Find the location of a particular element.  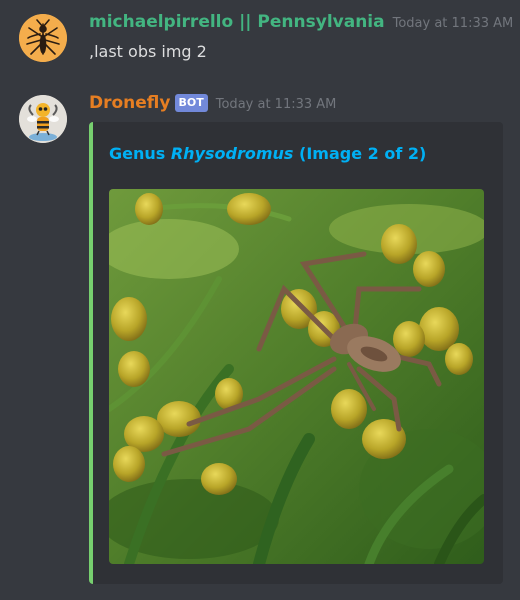

embed-title: Genus Rhysodromus (Image 2 of 2) is located at coordinates (267, 153).